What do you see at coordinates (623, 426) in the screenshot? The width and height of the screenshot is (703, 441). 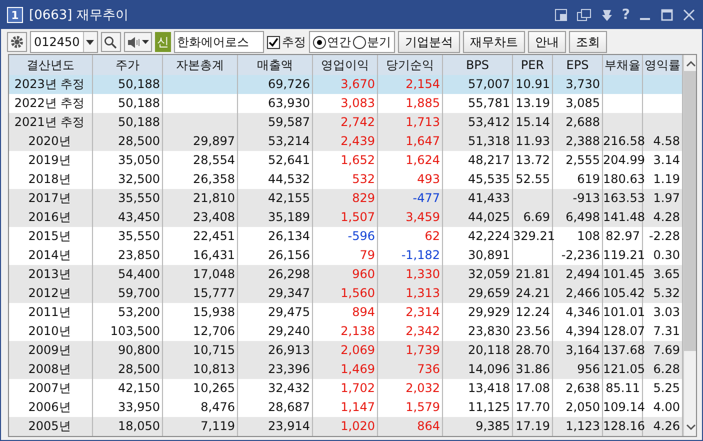 I see `table-cell: 128.16` at bounding box center [623, 426].